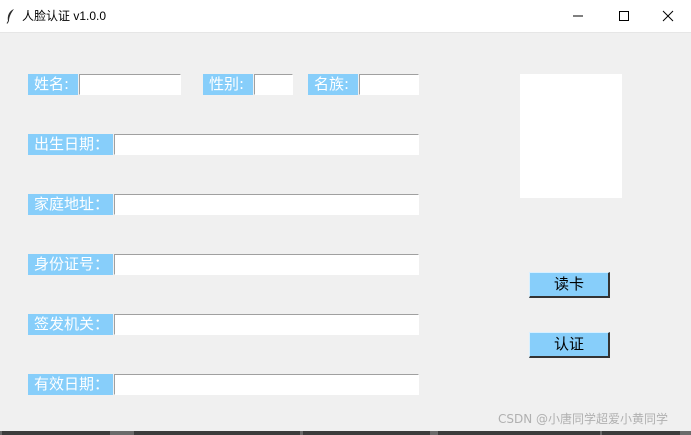  I want to click on id-number-label: 身份证号：, so click(70, 264).